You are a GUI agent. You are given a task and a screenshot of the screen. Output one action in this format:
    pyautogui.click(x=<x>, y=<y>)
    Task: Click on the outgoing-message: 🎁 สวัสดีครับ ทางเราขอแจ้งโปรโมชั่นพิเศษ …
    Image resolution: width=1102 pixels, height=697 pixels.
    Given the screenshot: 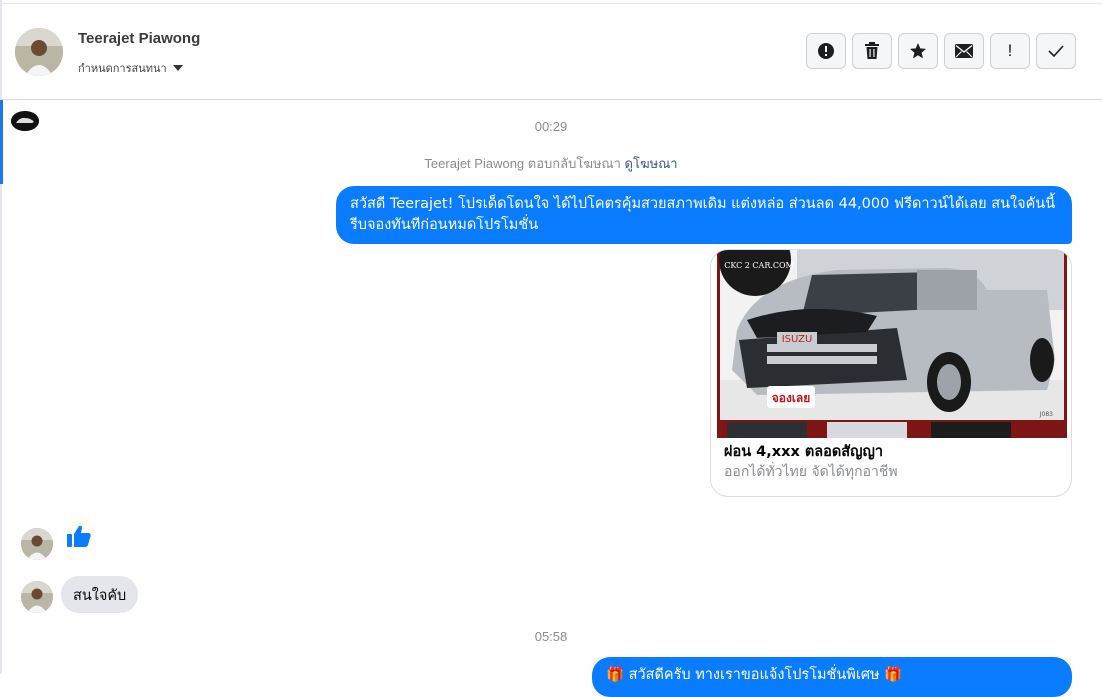 What is the action you would take?
    pyautogui.click(x=832, y=677)
    